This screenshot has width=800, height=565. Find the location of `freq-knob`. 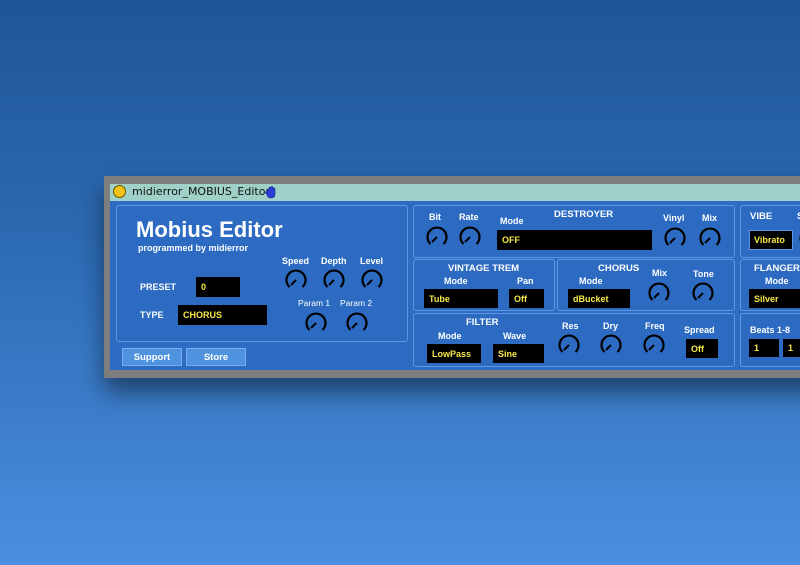

freq-knob is located at coordinates (654, 345).